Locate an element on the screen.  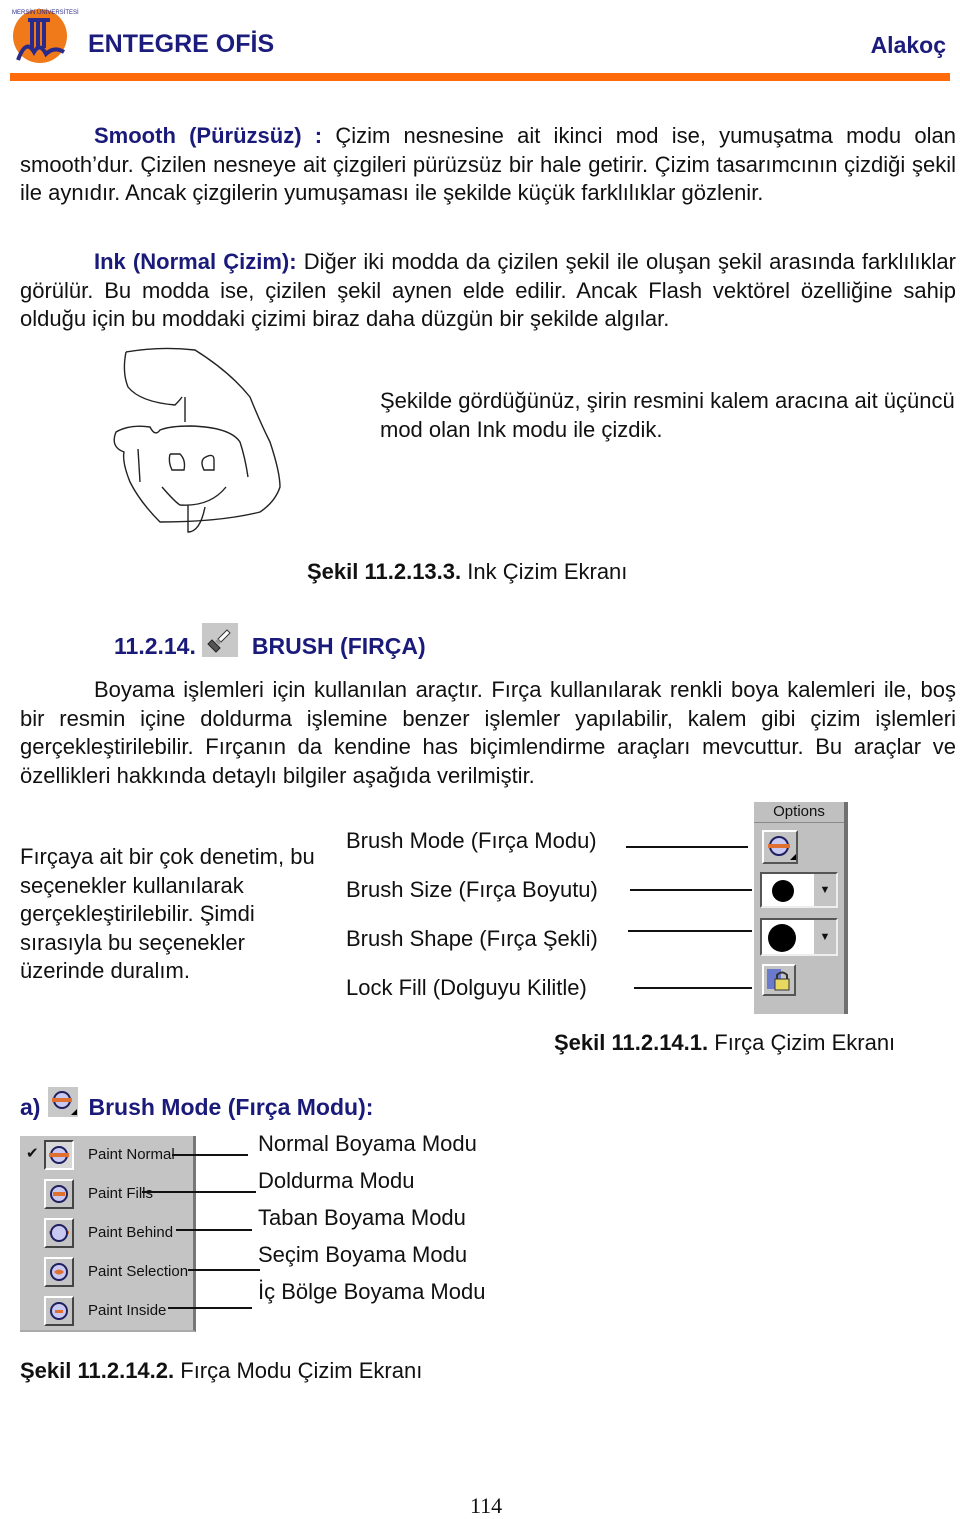
label-brush-size: Brush Size (Fırça Boyutu) is located at coordinates (472, 889).